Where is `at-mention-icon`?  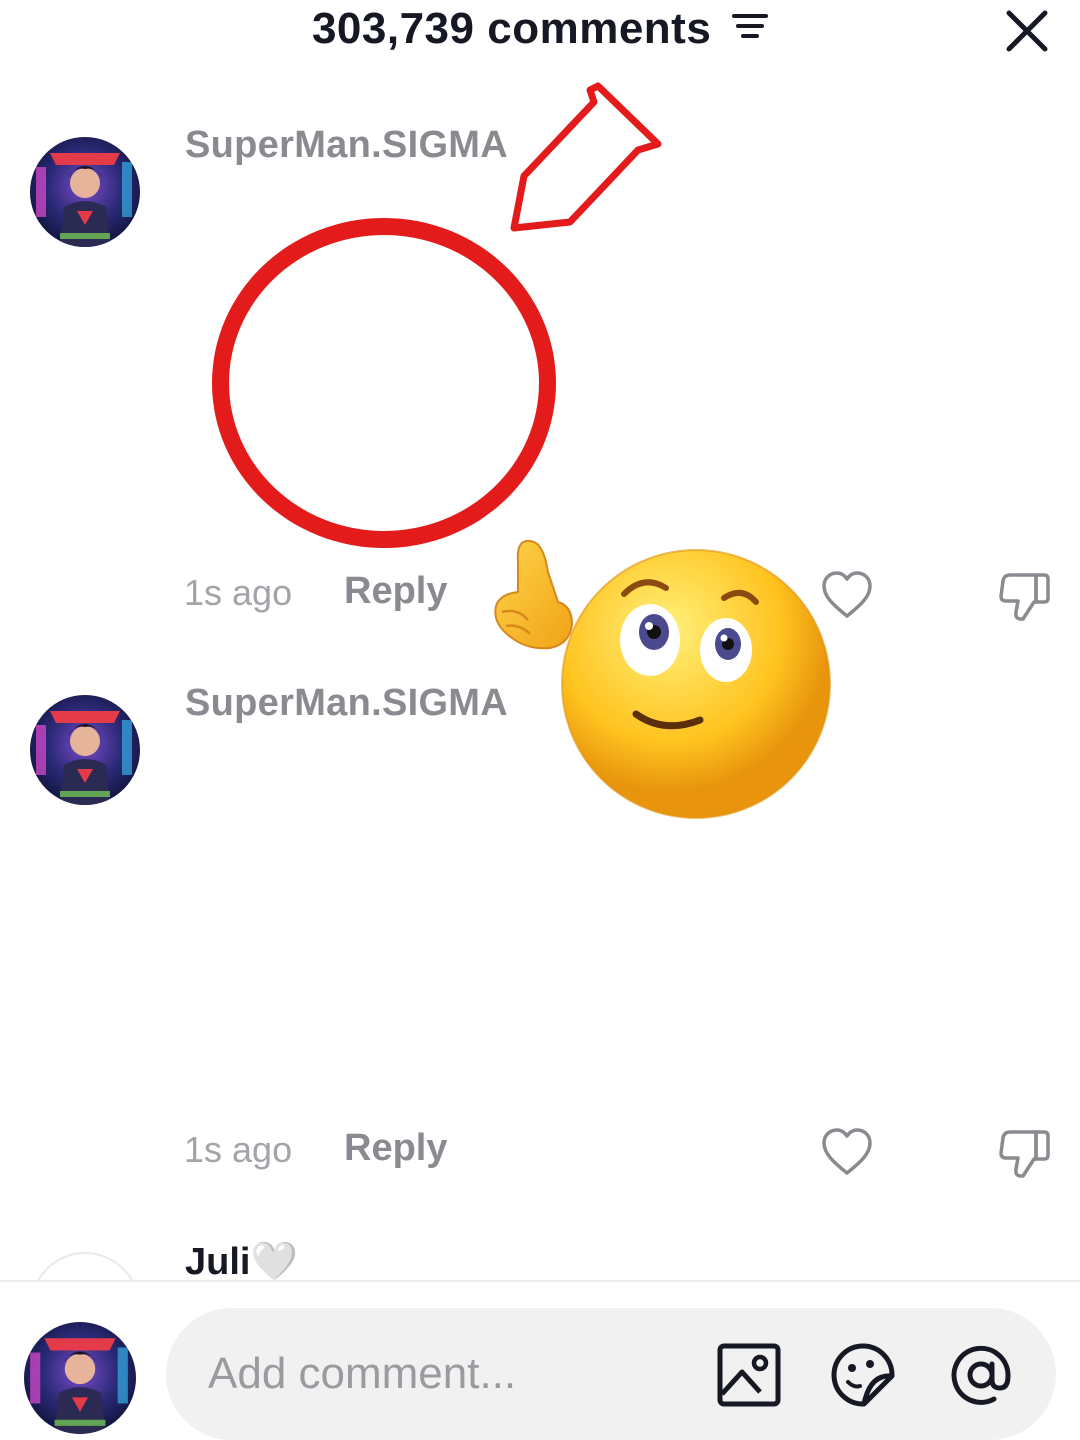 at-mention-icon is located at coordinates (981, 1375).